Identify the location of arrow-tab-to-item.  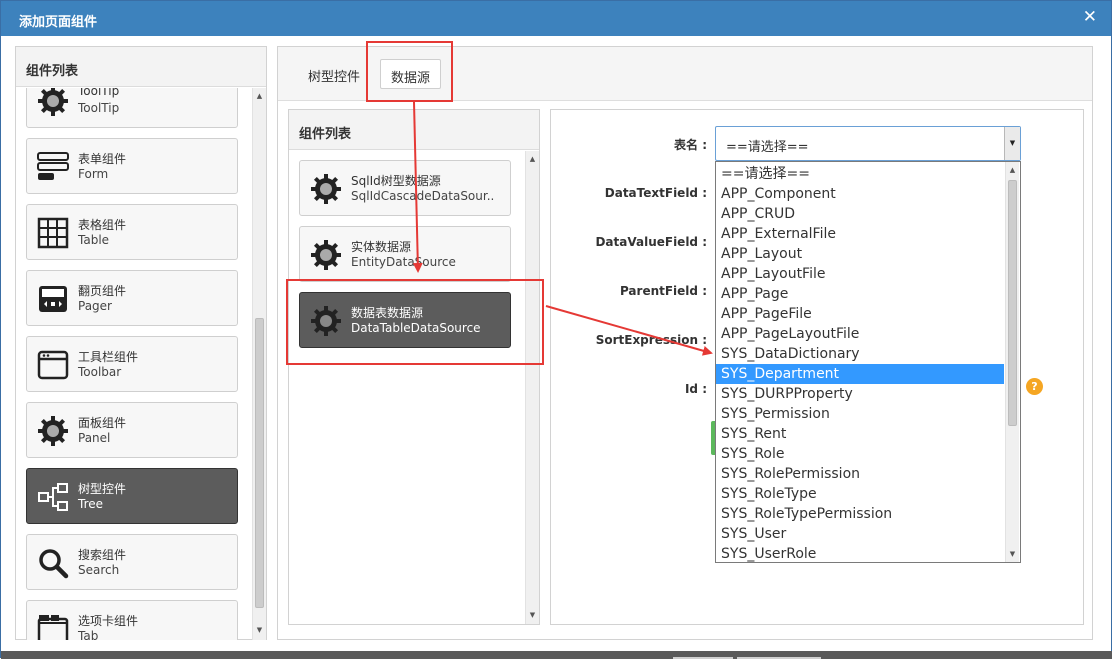
(417, 187).